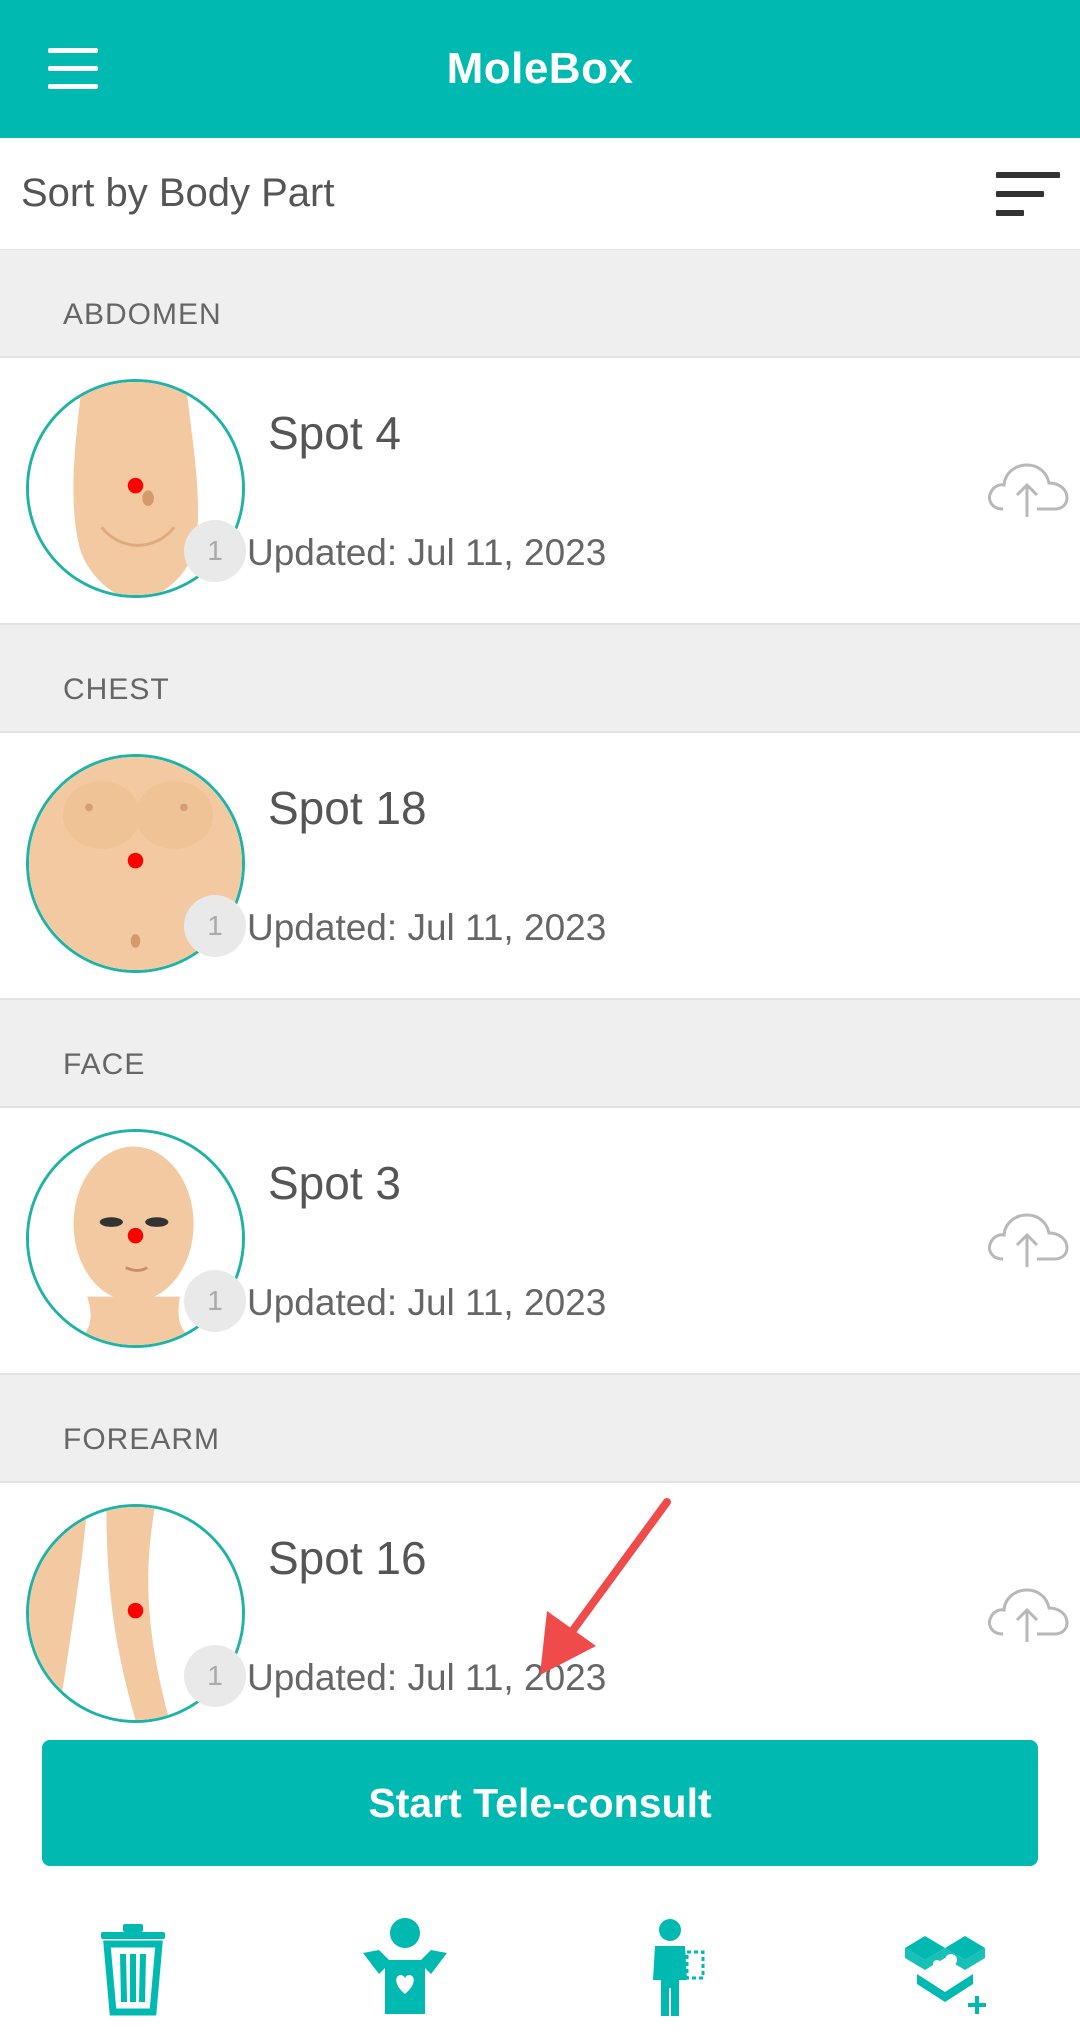  Describe the element at coordinates (540, 1054) in the screenshot. I see `section-header-face: FACE` at that location.